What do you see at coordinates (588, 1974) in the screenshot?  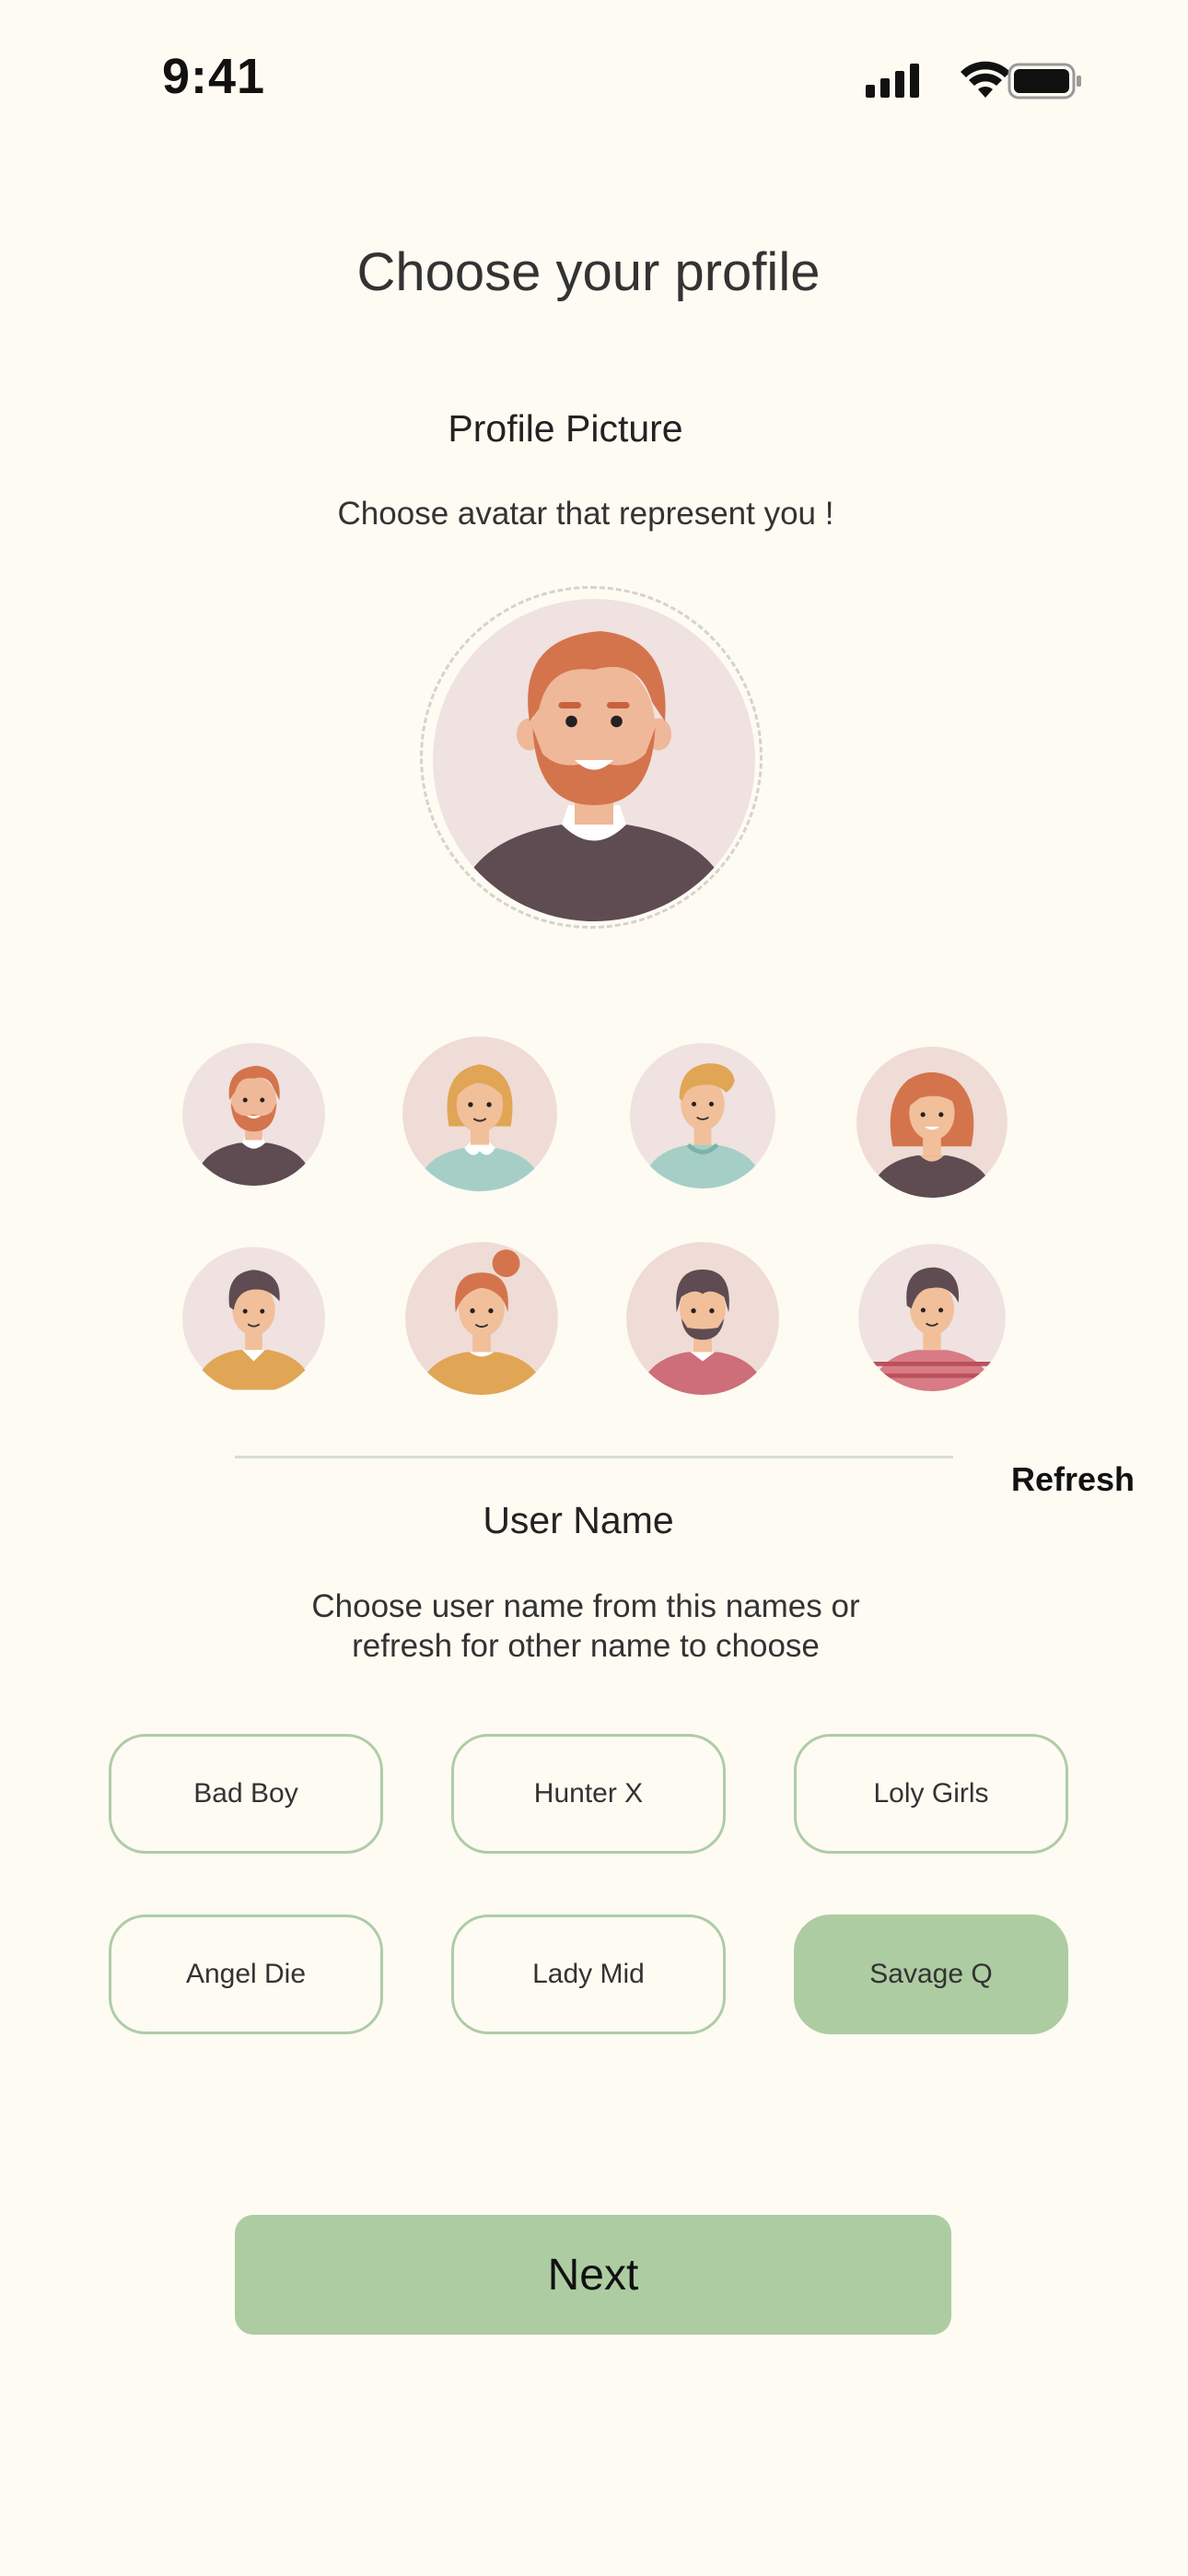 I see `name-option-lady-mid: Lady Mid` at bounding box center [588, 1974].